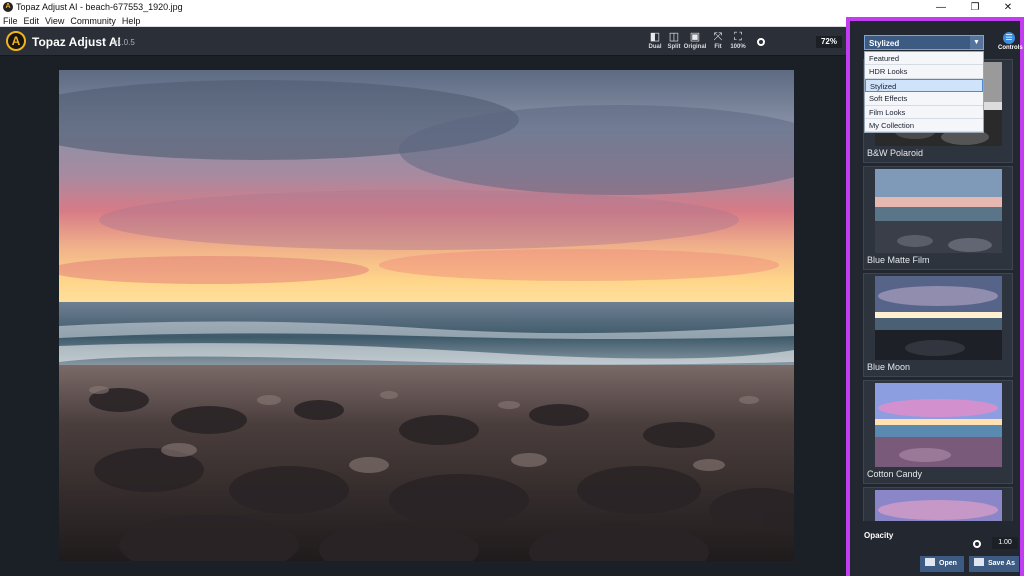 The height and width of the screenshot is (576, 1024). I want to click on controls-label: Controls, so click(1010, 48).